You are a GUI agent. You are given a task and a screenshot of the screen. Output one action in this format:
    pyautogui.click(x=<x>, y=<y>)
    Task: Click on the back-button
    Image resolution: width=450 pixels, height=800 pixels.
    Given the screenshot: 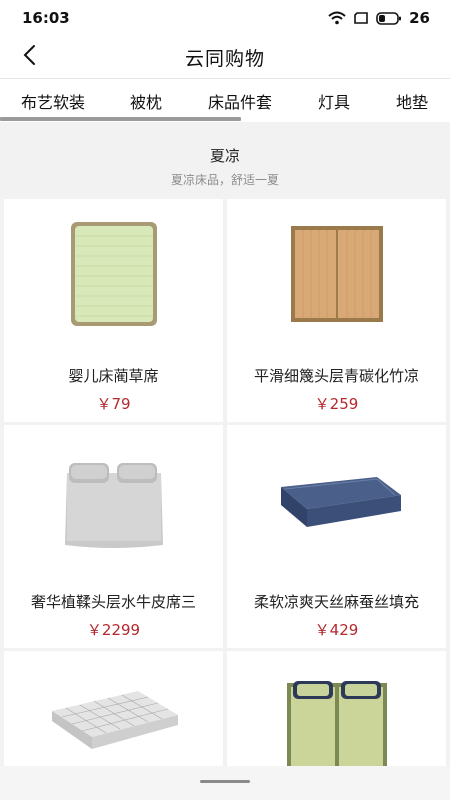 What is the action you would take?
    pyautogui.click(x=29, y=57)
    